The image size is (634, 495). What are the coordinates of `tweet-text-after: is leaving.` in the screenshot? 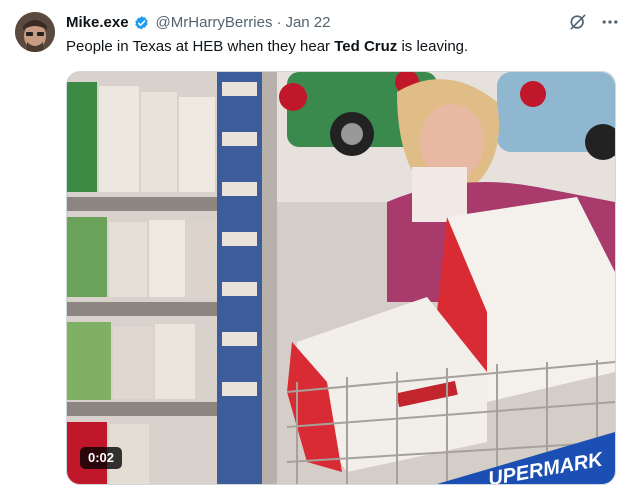 It's located at (433, 46).